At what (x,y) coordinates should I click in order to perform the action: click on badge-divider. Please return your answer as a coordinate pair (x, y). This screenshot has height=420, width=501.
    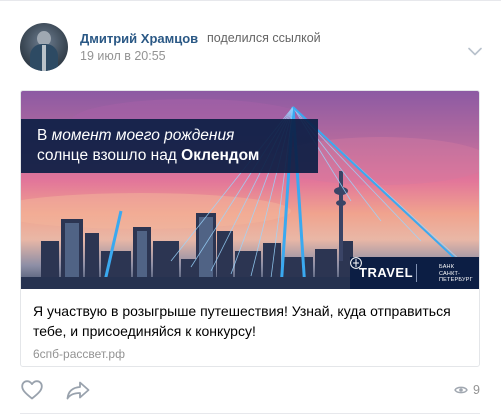
    Looking at the image, I should click on (416, 273).